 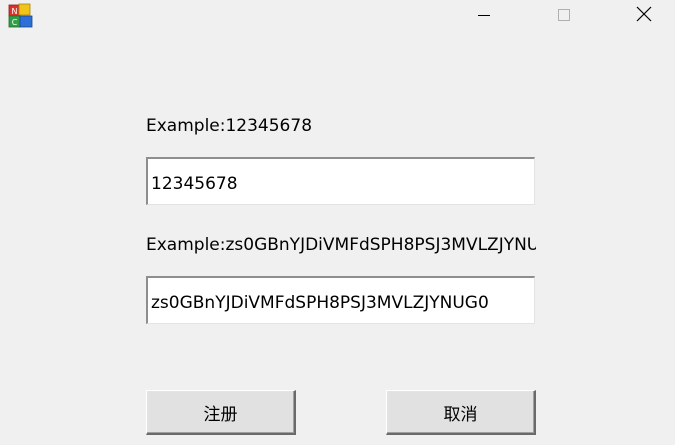 What do you see at coordinates (341, 245) in the screenshot?
I see `example-label-2: Example:zs0GBnYJDiVMFdSPH8PSJ3MVLZJYNUG0` at bounding box center [341, 245].